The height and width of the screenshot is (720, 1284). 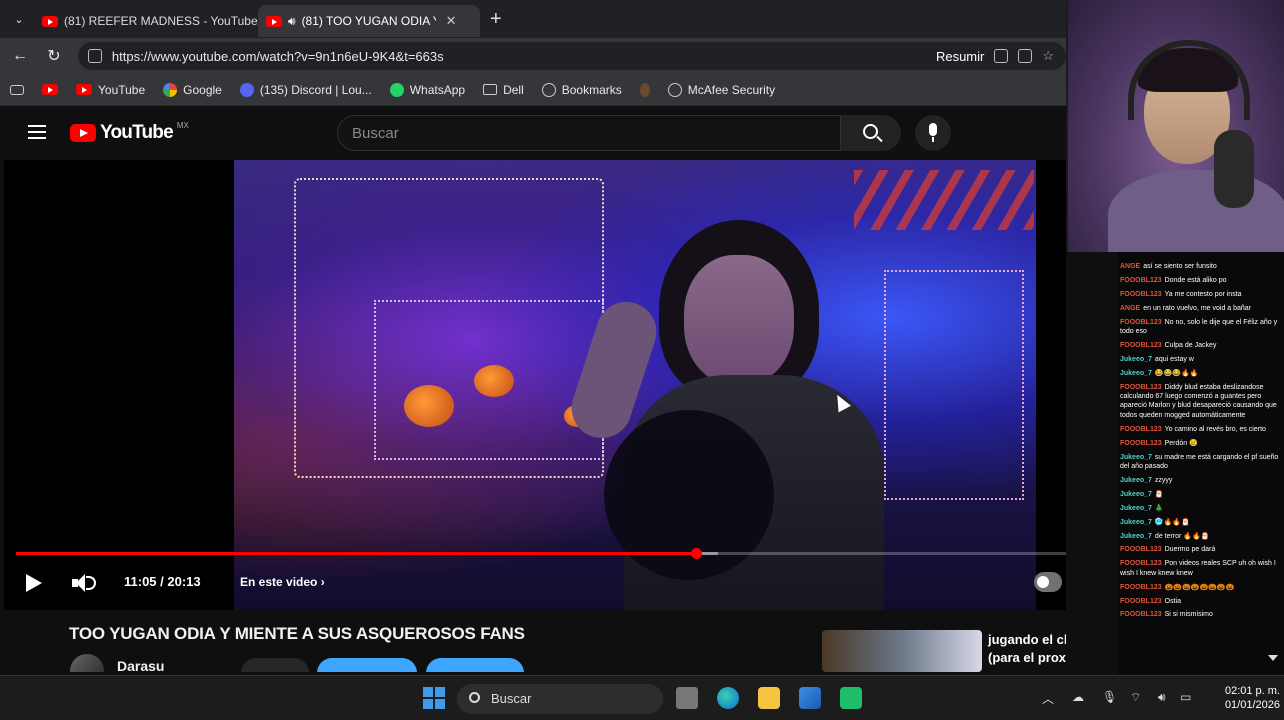 I want to click on close-tab-icon: ✕, so click(x=451, y=21).